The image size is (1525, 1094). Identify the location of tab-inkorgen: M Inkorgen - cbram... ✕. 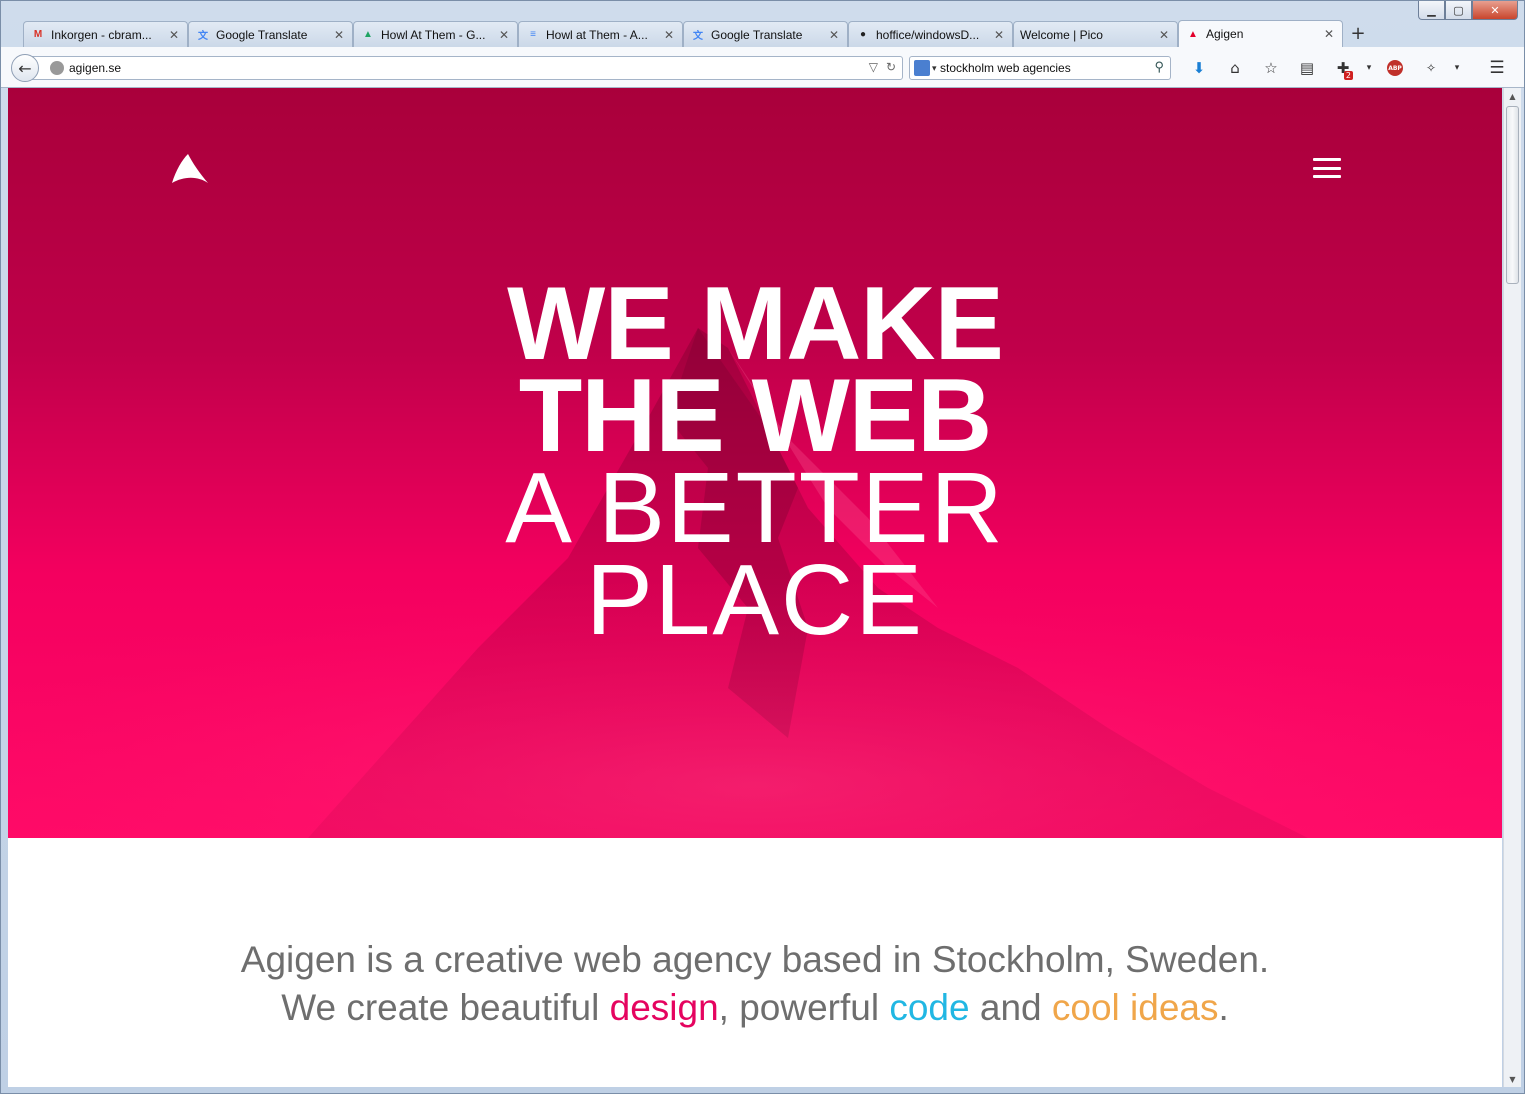
(105, 34).